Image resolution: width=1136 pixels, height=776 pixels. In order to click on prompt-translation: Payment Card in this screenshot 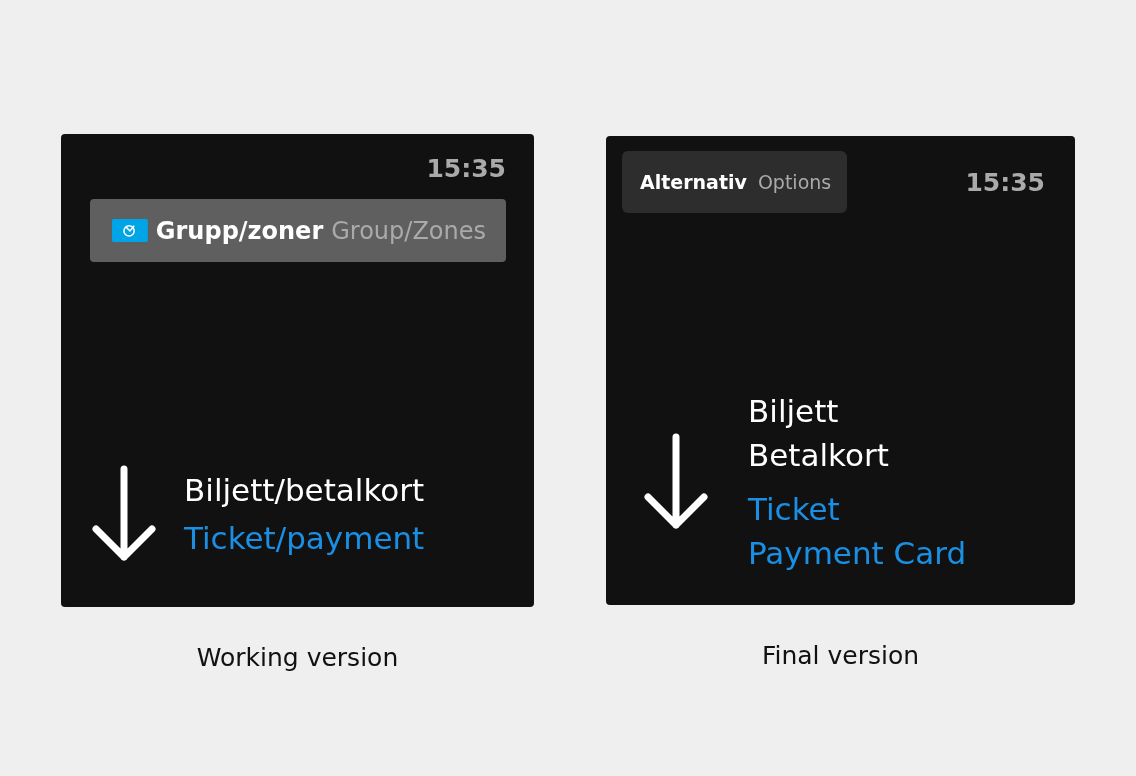, I will do `click(857, 553)`.